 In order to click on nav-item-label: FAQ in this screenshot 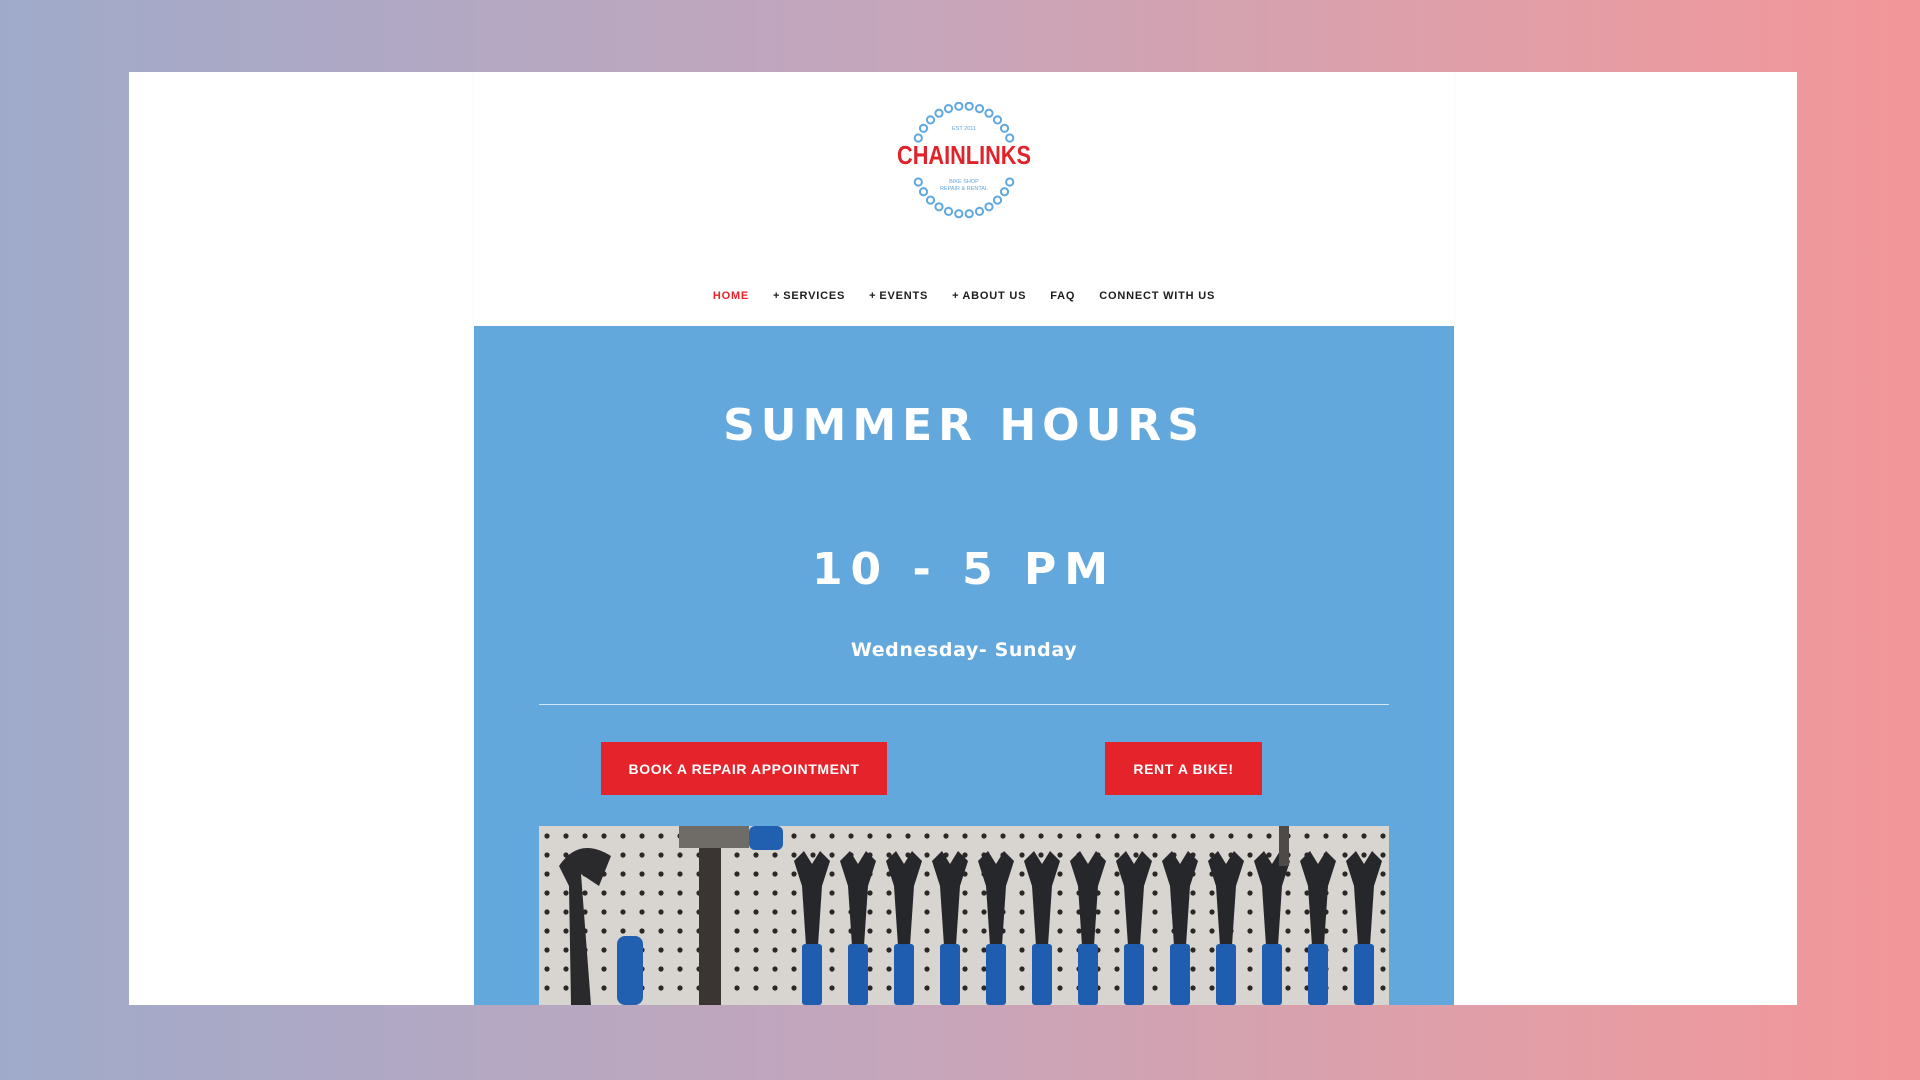, I will do `click(1063, 296)`.